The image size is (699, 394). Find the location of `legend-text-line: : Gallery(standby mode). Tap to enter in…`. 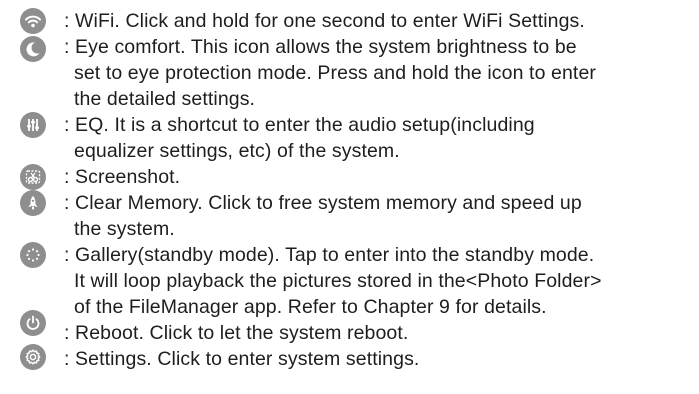

legend-text-line: : Gallery(standby mode). Tap to enter in… is located at coordinates (329, 255).